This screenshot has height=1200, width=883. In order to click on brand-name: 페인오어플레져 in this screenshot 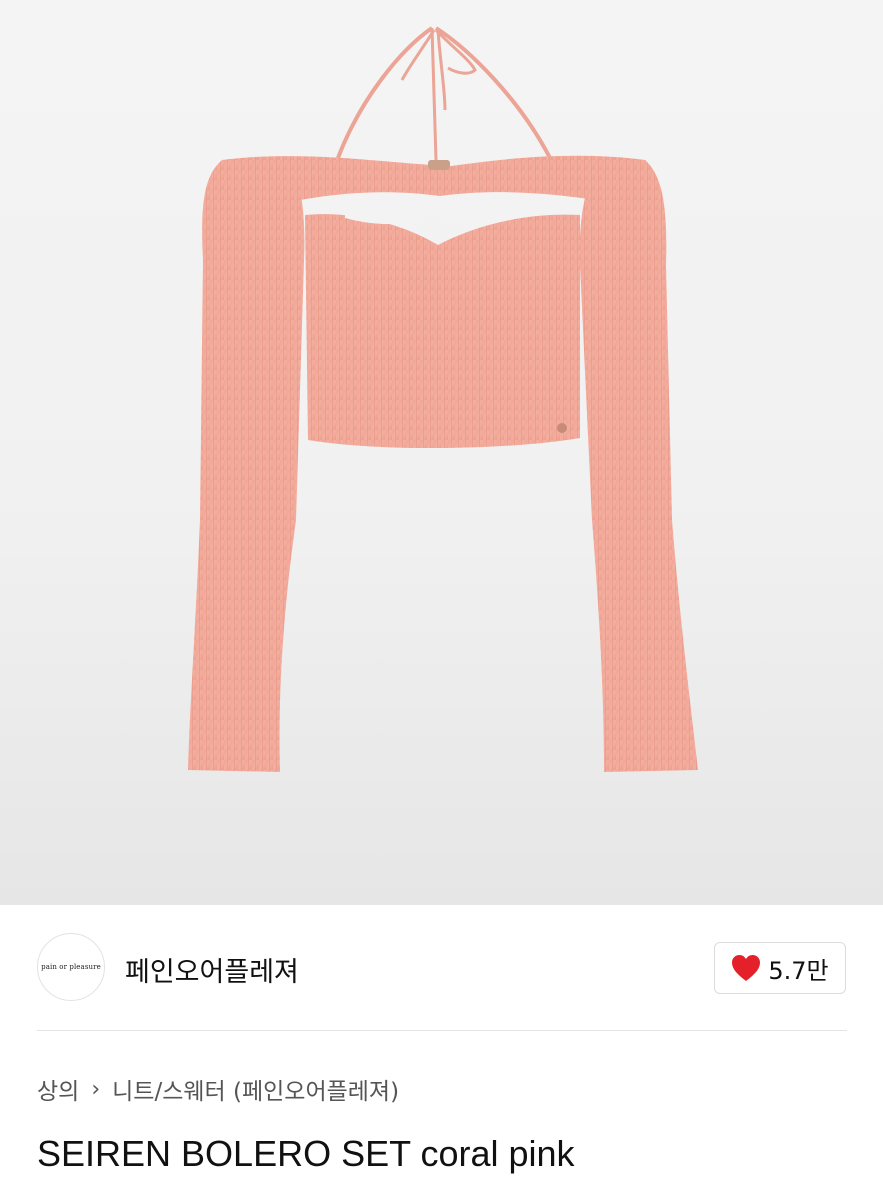, I will do `click(212, 969)`.